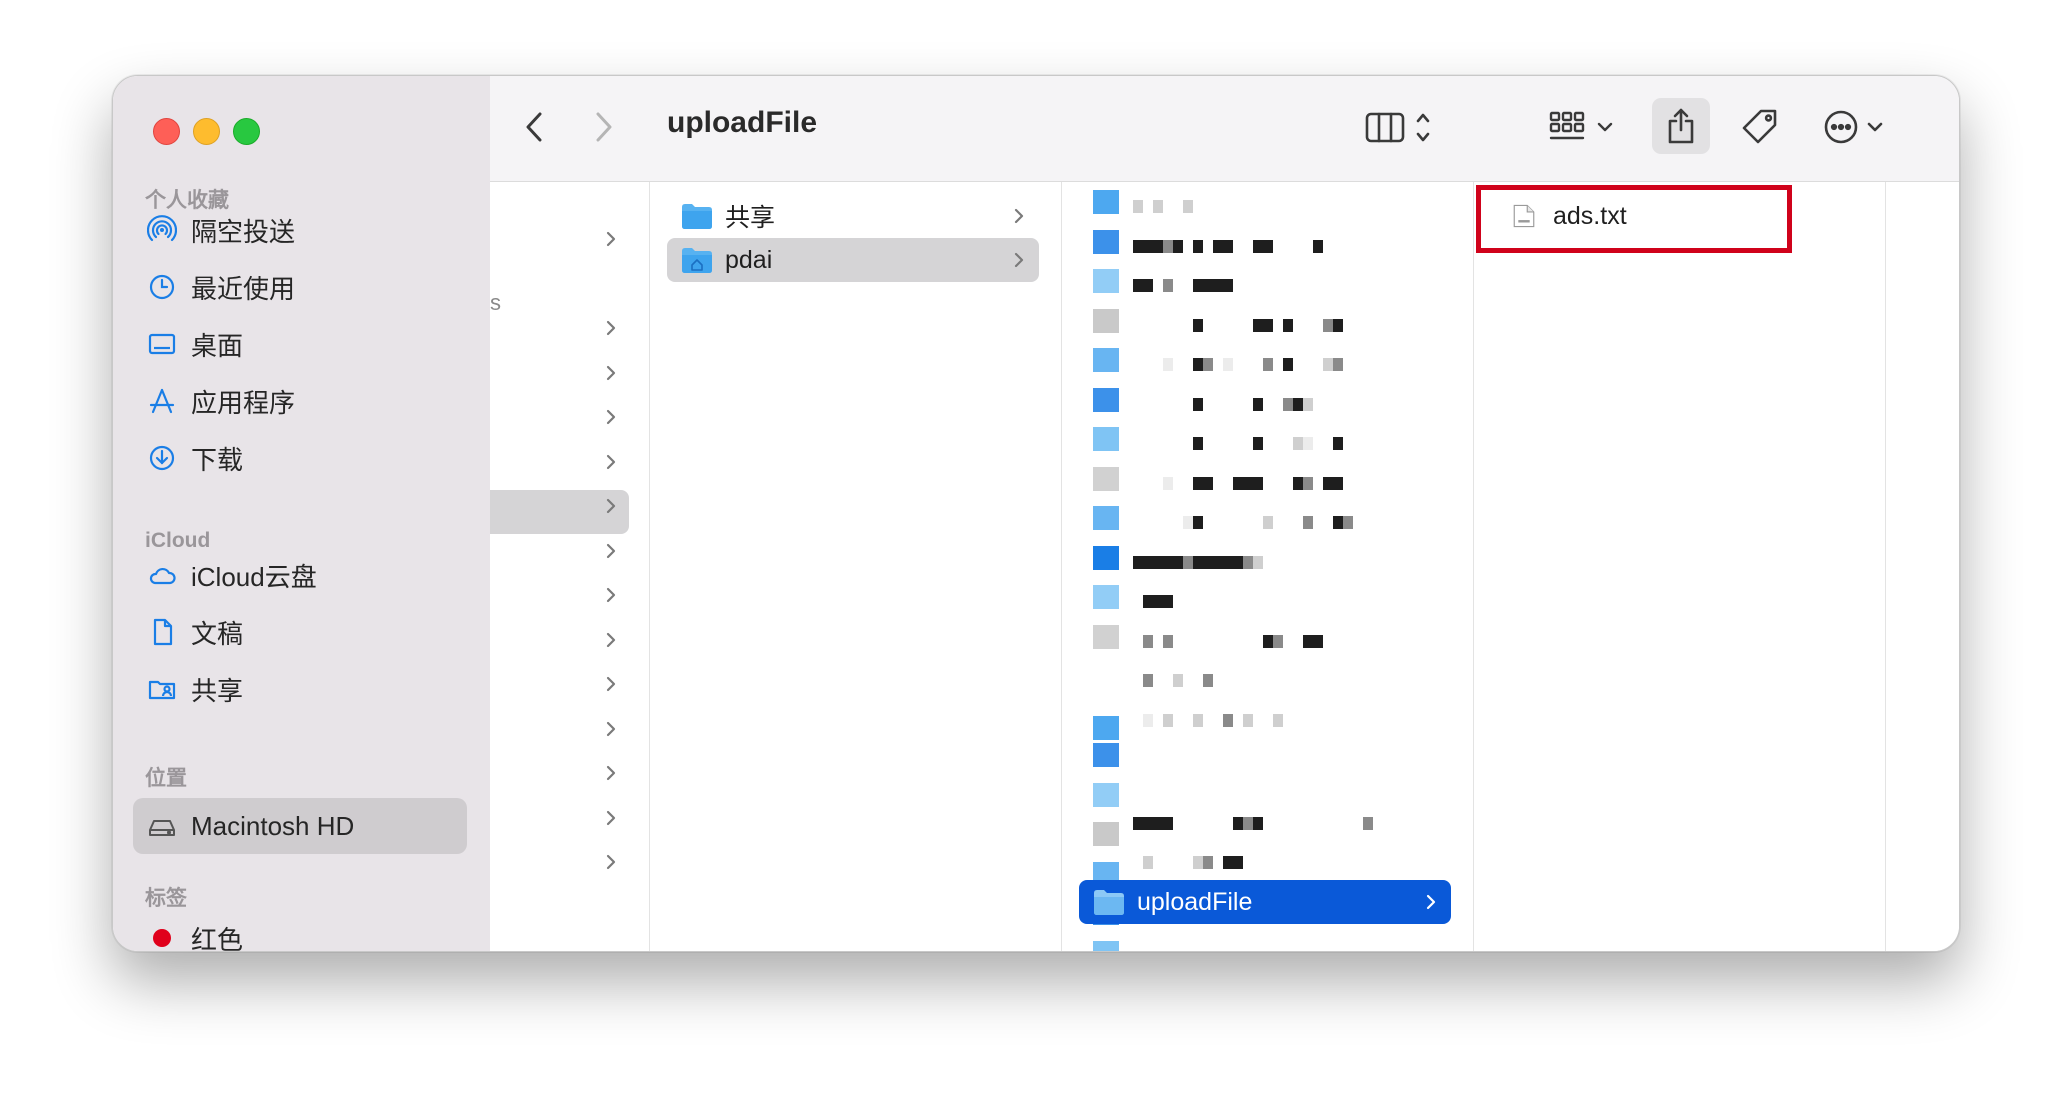 The image size is (2064, 1096). What do you see at coordinates (300, 287) in the screenshot?
I see `sidebar-item-recents: 最近使用` at bounding box center [300, 287].